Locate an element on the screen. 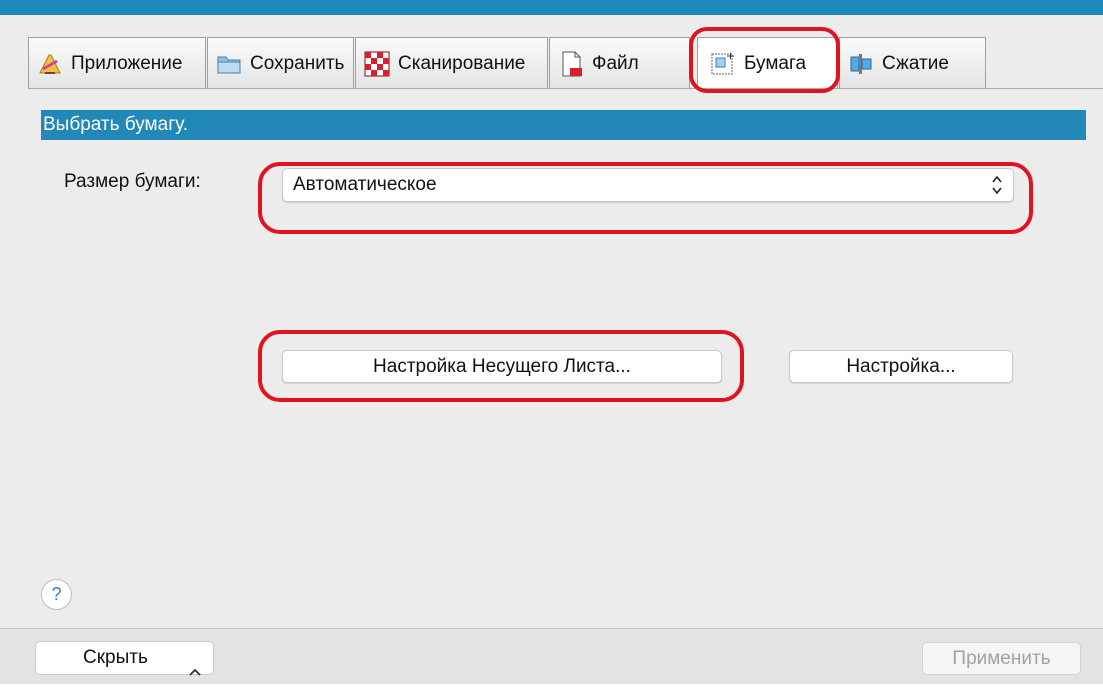 This screenshot has width=1103, height=687. paper-size-label: Размер бумаги: is located at coordinates (132, 181).